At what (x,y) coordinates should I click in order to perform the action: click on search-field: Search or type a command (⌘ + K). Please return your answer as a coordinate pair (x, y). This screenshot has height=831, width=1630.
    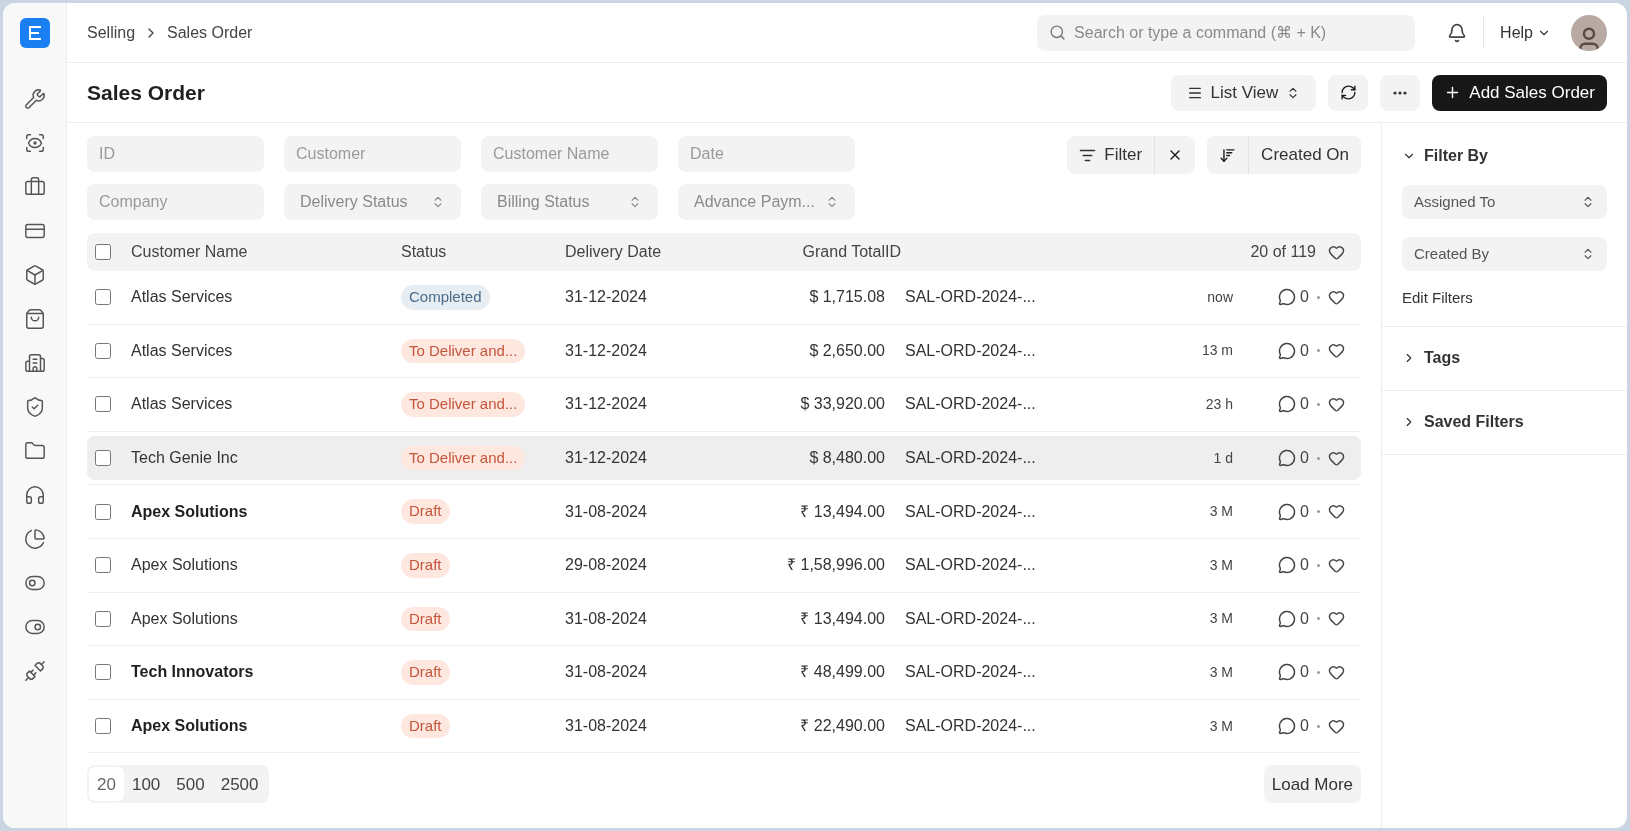
    Looking at the image, I should click on (1226, 32).